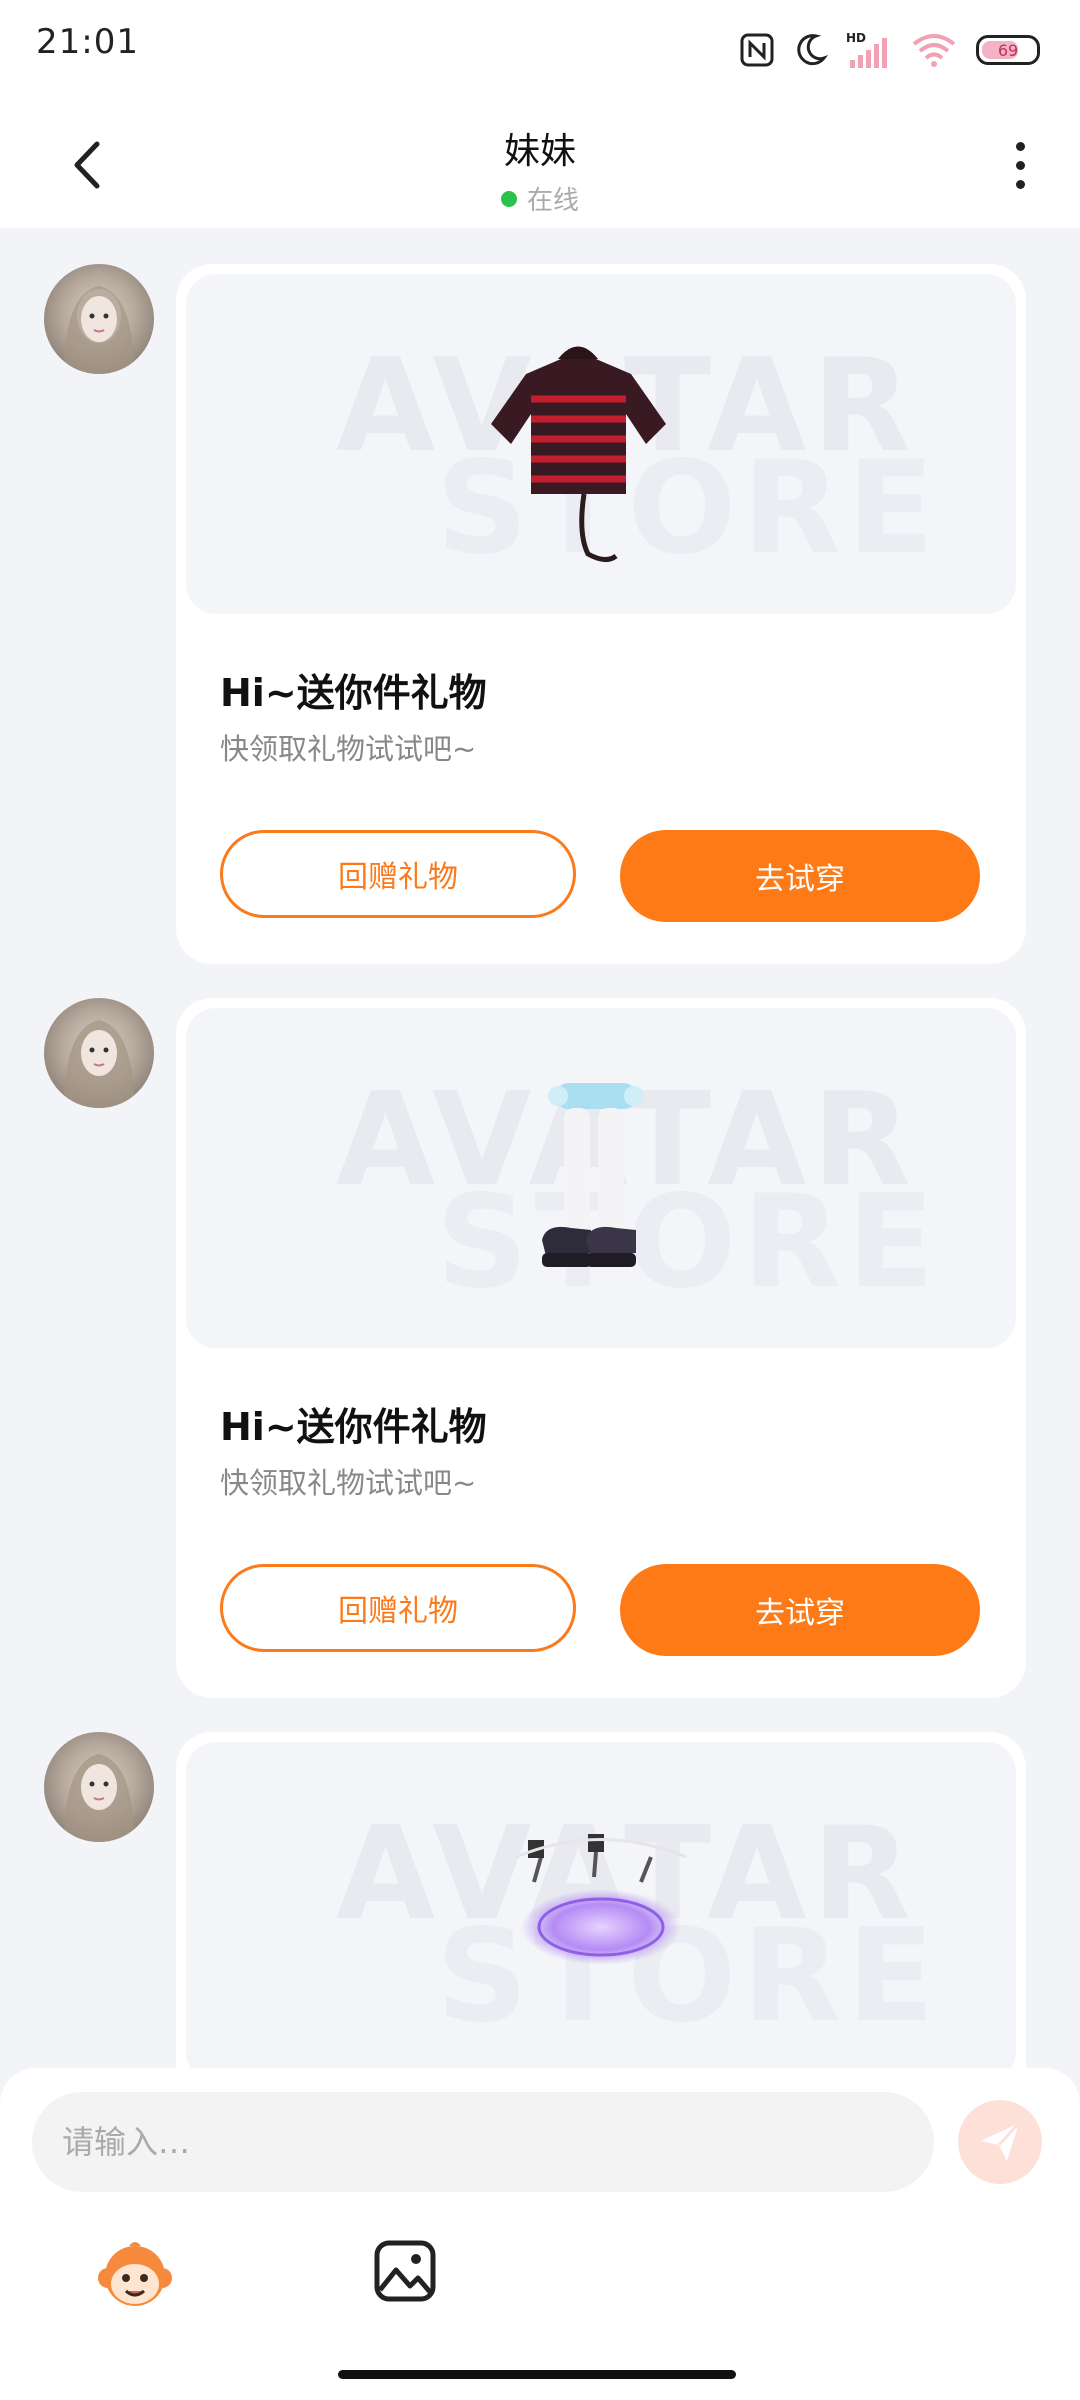 This screenshot has width=1080, height=2400. I want to click on send-button, so click(1000, 2142).